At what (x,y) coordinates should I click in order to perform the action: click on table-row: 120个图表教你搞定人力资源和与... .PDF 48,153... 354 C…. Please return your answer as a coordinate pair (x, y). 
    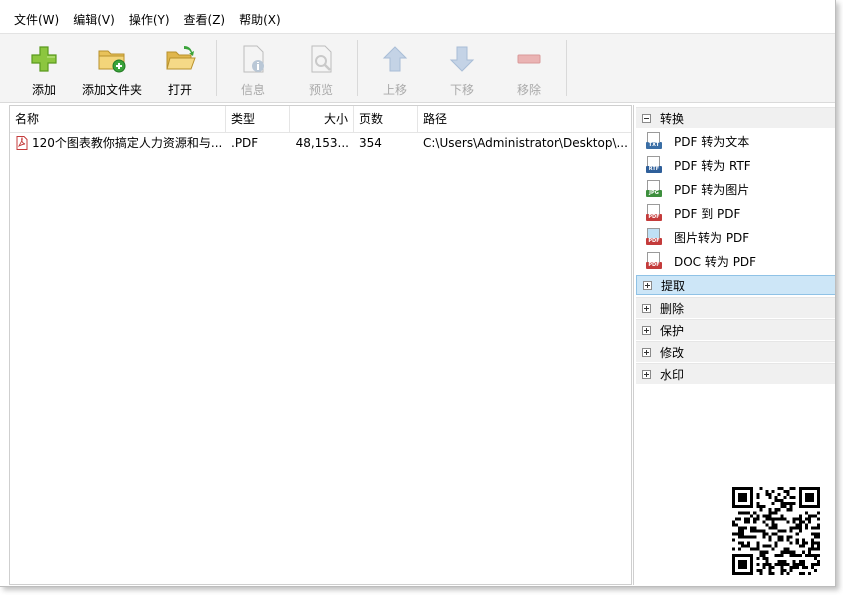
    Looking at the image, I should click on (320, 143).